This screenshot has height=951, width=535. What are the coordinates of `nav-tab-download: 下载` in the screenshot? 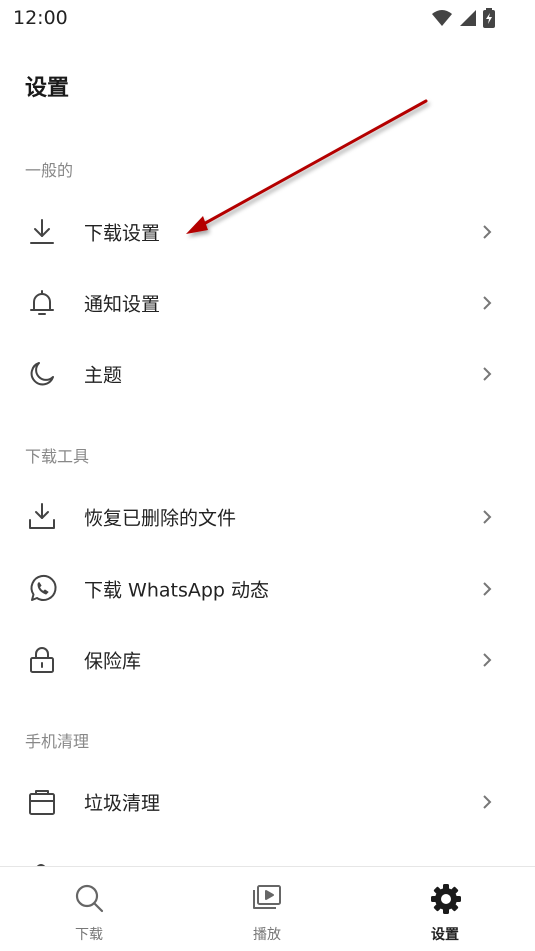 It's located at (89, 909).